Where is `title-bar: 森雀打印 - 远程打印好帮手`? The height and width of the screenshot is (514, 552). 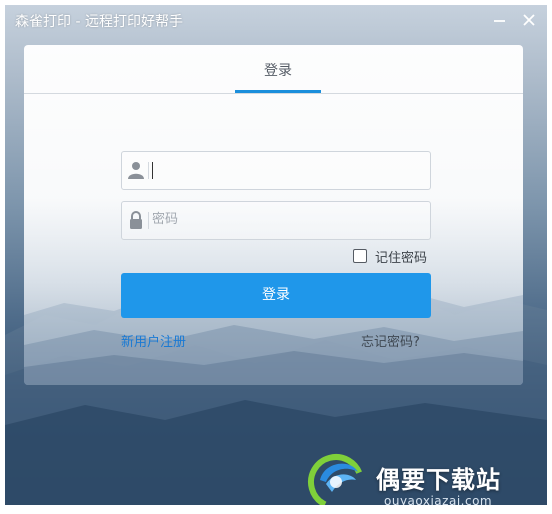 title-bar: 森雀打印 - 远程打印好帮手 is located at coordinates (276, 22).